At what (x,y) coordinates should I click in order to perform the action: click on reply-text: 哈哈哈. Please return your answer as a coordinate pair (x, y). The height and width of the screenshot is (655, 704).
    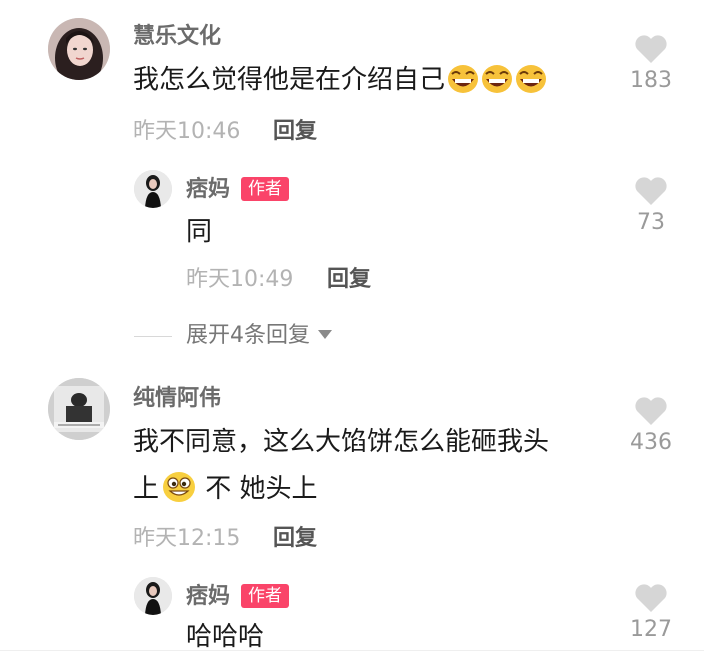
    Looking at the image, I should click on (225, 637).